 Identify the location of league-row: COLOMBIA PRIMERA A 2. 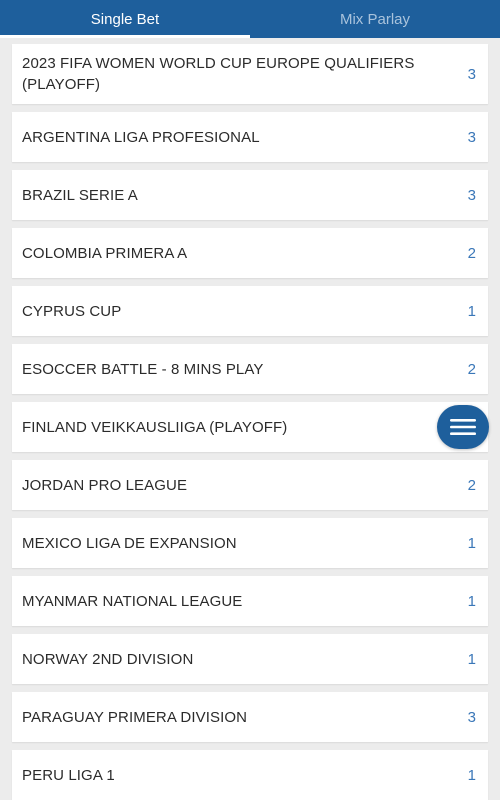
(250, 253).